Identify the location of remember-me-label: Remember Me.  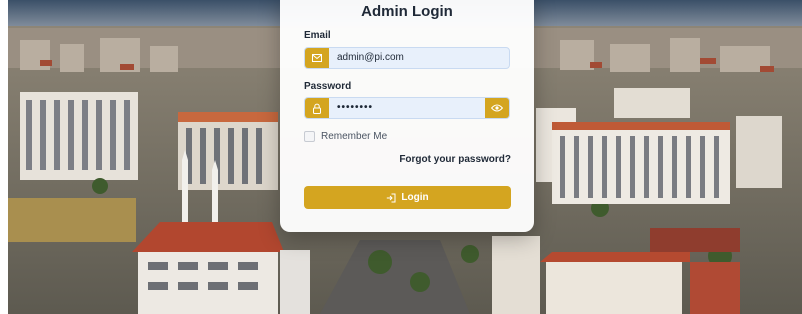
(354, 136).